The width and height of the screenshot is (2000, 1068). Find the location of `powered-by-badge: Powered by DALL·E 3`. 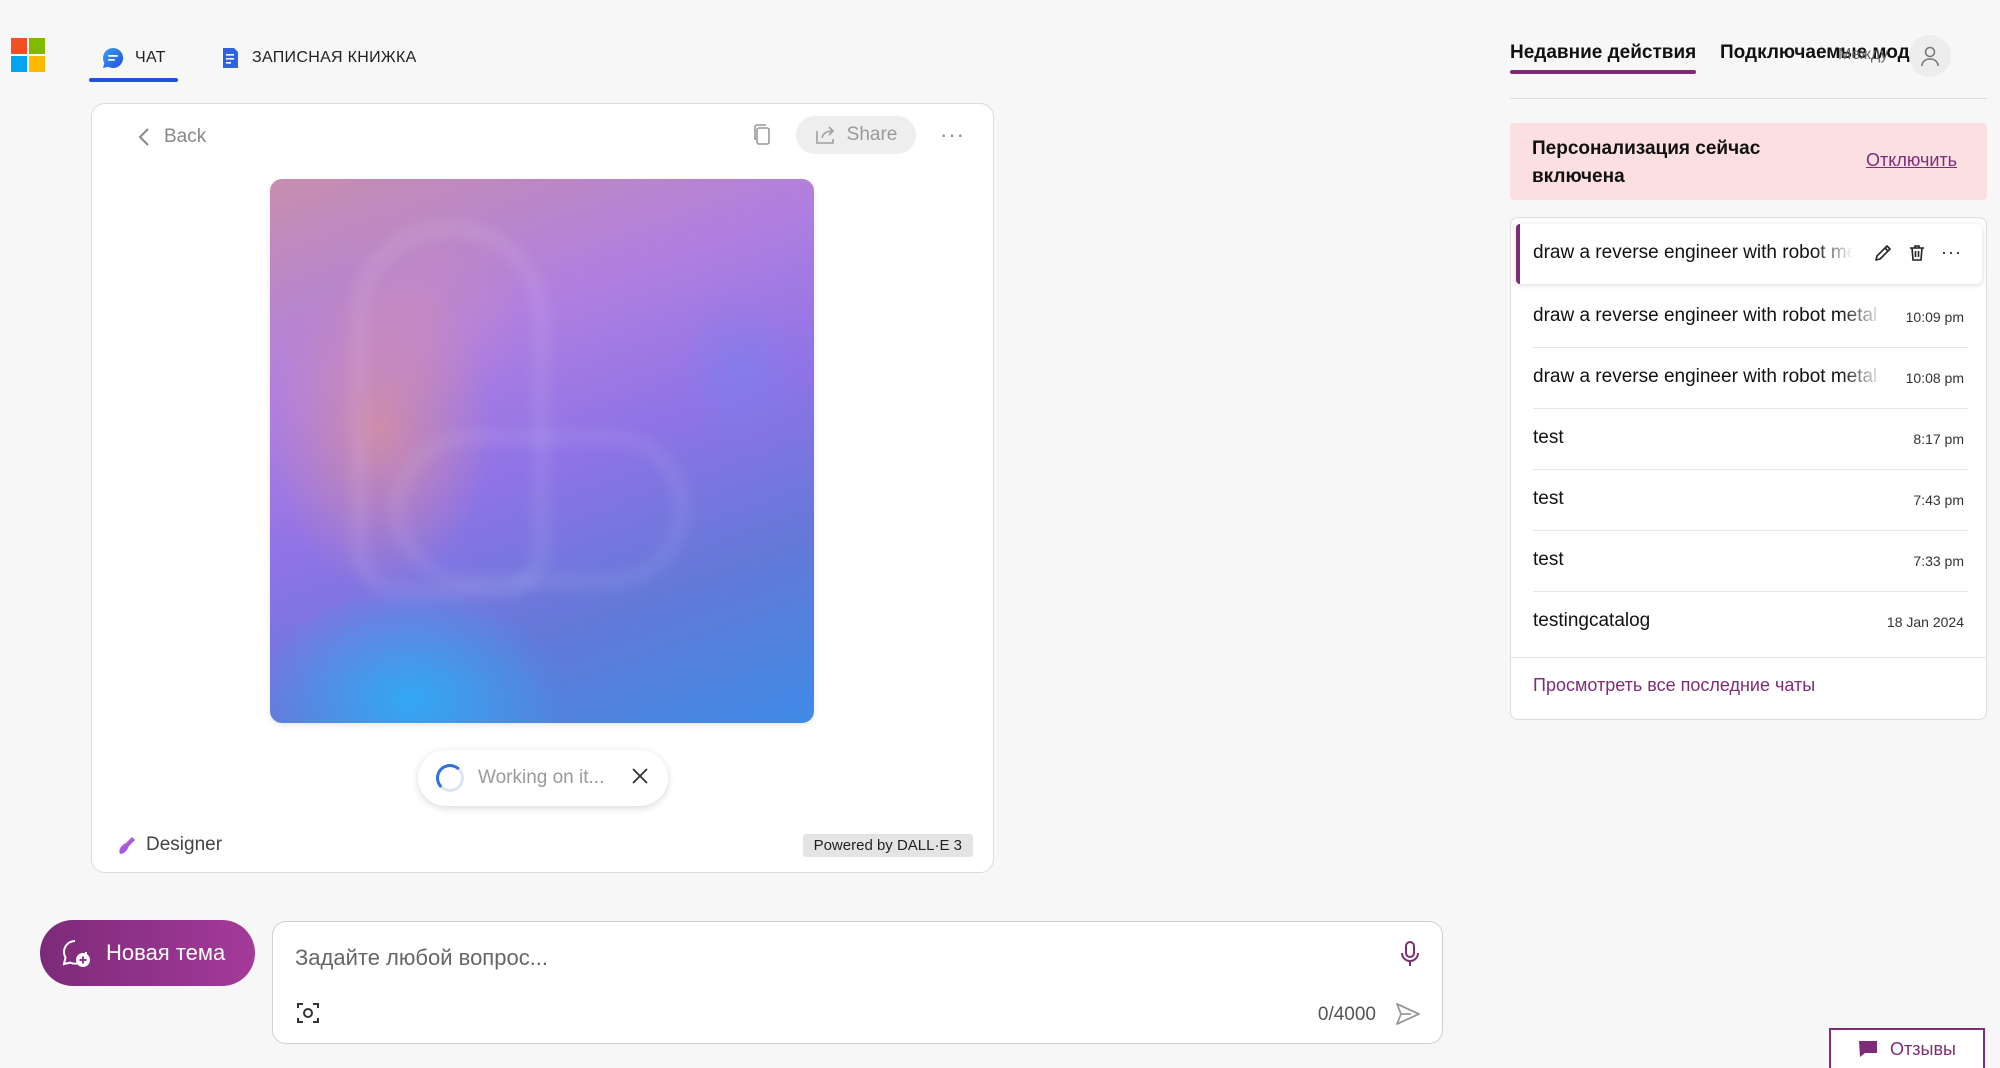

powered-by-badge: Powered by DALL·E 3 is located at coordinates (887, 845).